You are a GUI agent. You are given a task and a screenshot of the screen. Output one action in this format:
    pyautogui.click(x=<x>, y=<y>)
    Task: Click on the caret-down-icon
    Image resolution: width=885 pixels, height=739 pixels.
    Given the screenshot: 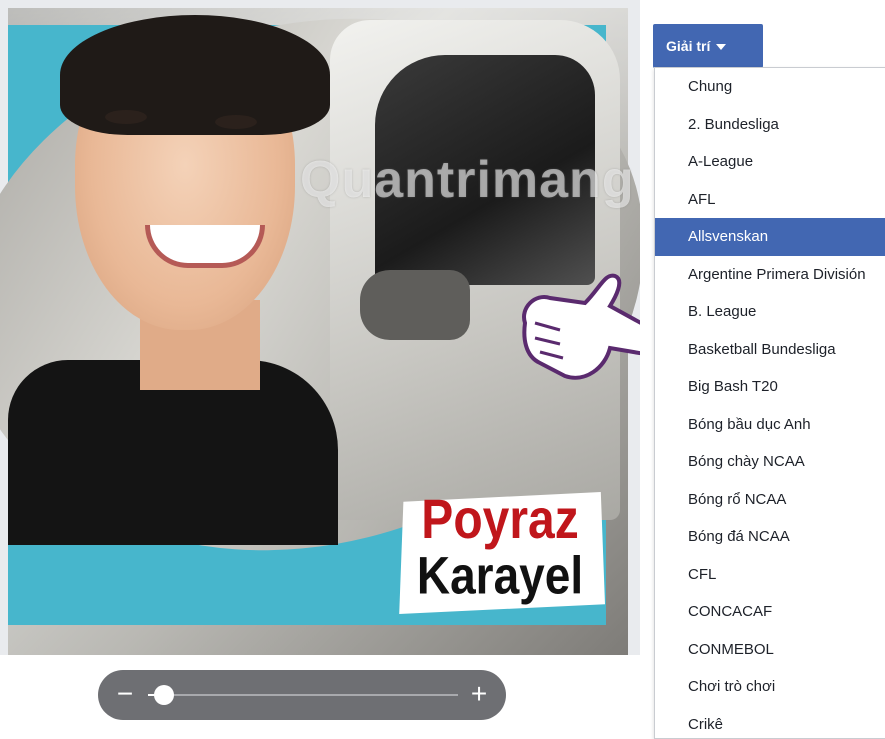 What is the action you would take?
    pyautogui.click(x=721, y=47)
    